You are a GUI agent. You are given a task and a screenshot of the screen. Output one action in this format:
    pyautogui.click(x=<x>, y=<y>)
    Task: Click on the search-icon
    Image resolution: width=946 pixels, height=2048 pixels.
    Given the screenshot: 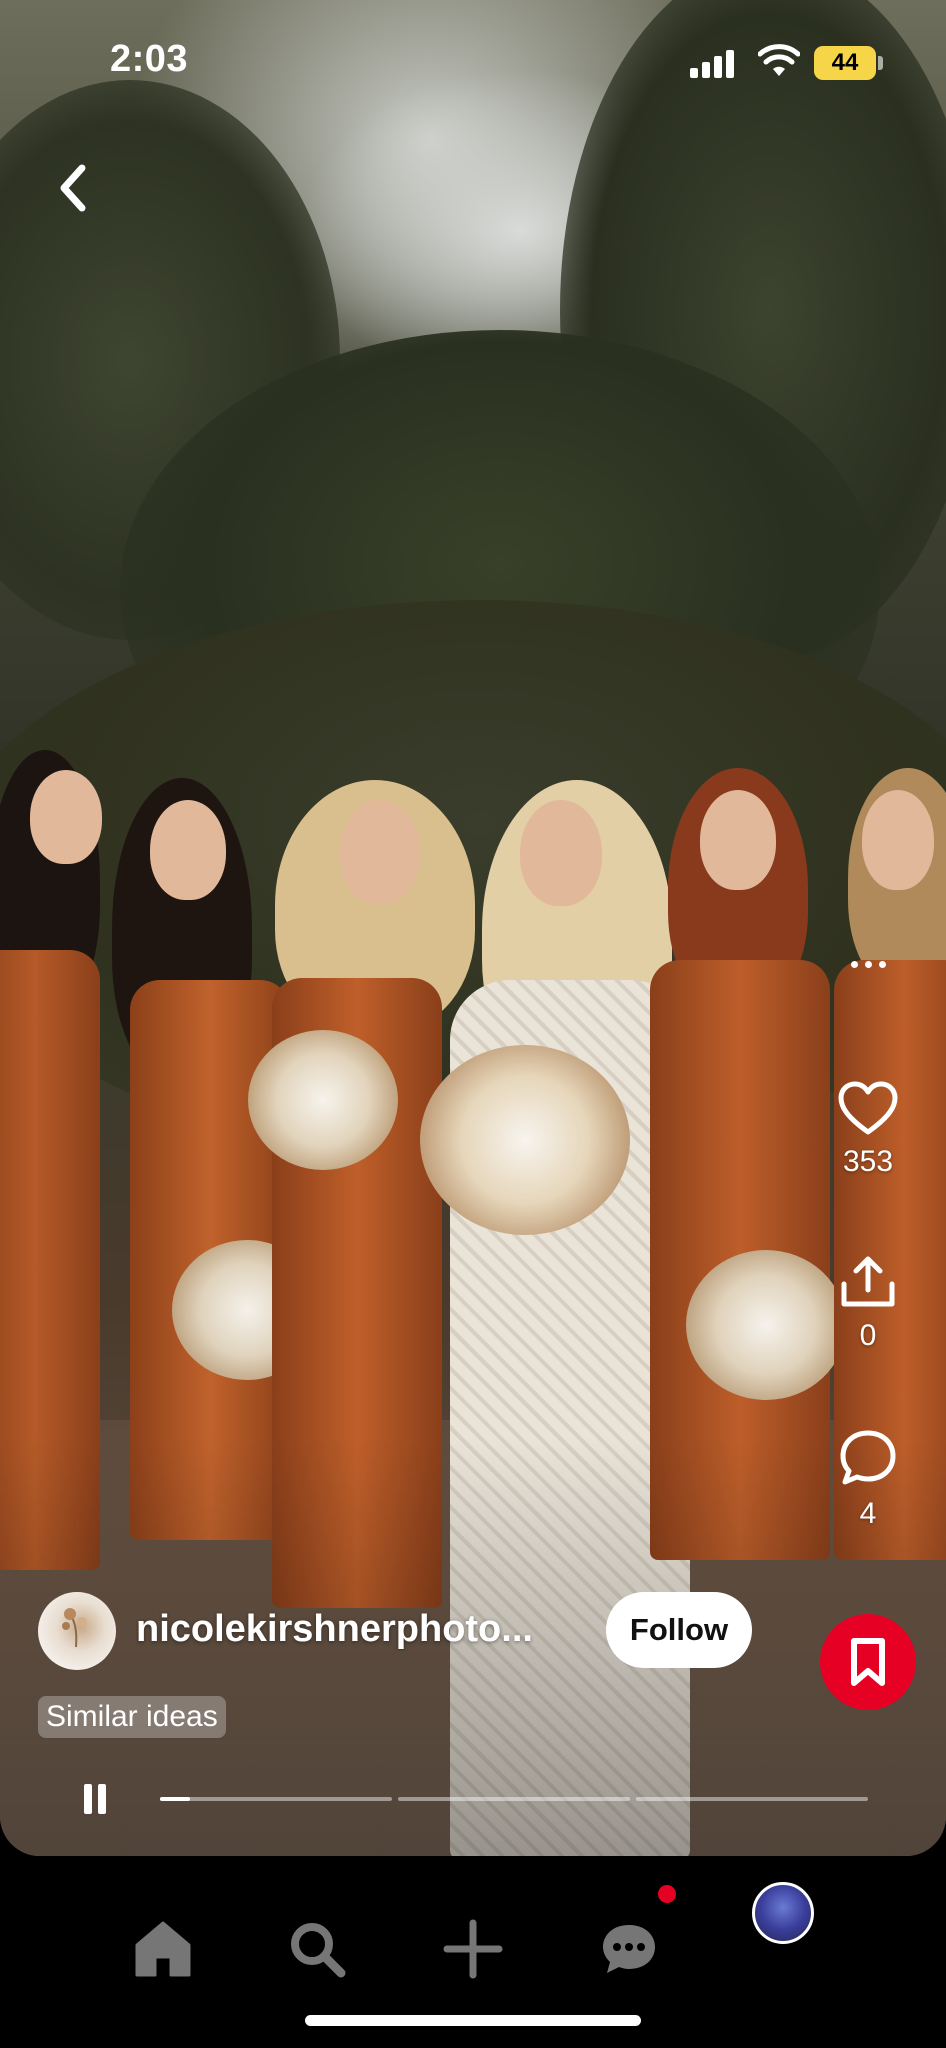 What is the action you would take?
    pyautogui.click(x=318, y=1950)
    